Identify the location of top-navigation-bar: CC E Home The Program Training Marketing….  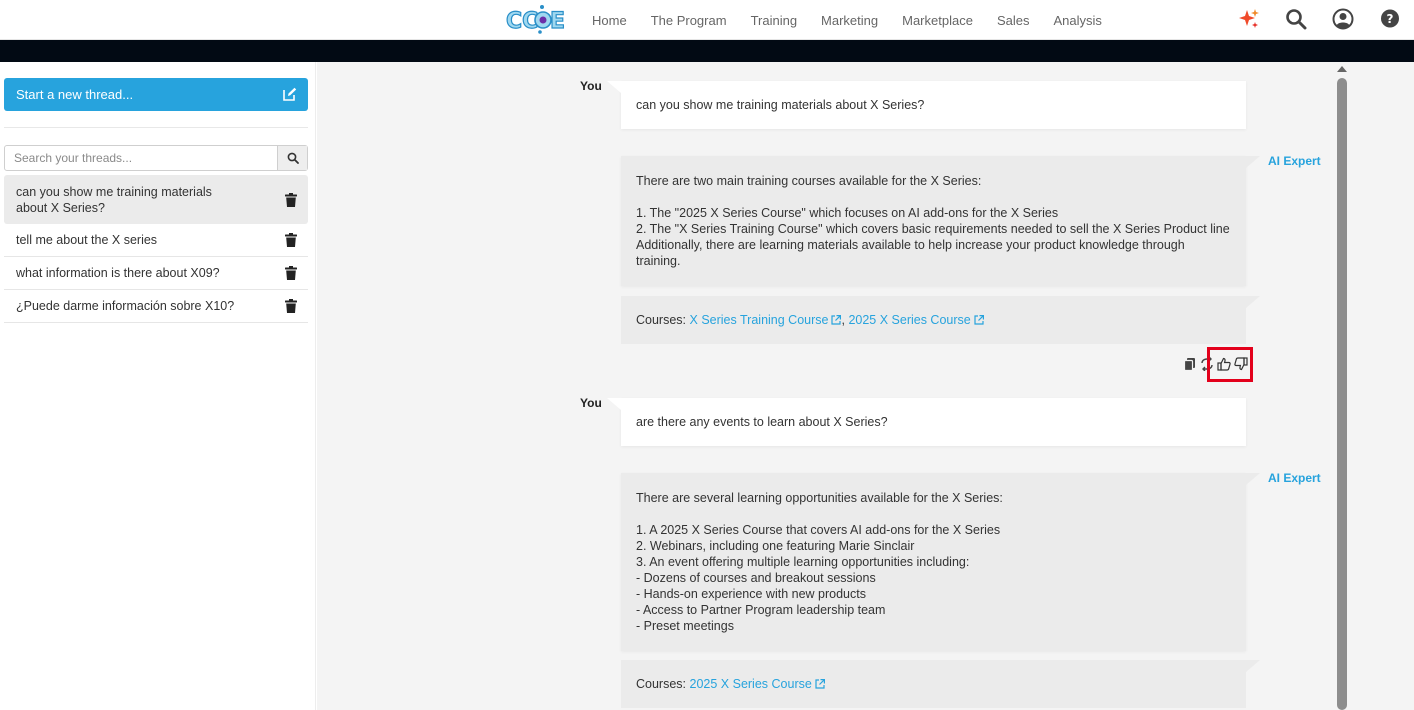
(707, 20).